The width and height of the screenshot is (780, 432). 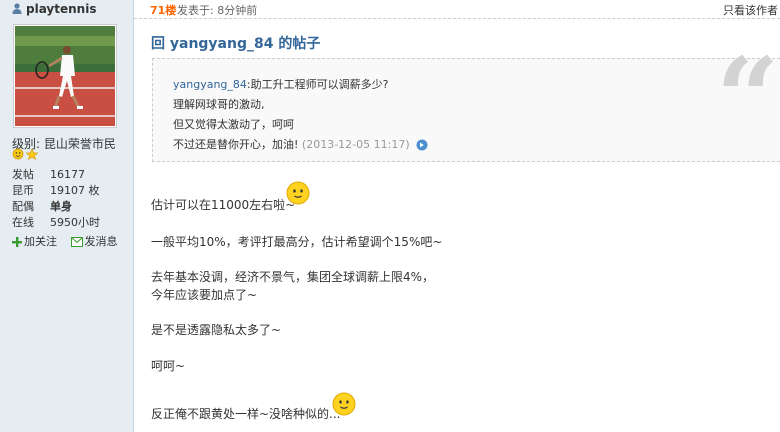 What do you see at coordinates (80, 144) in the screenshot?
I see `level-value: 昆山荣誉市民` at bounding box center [80, 144].